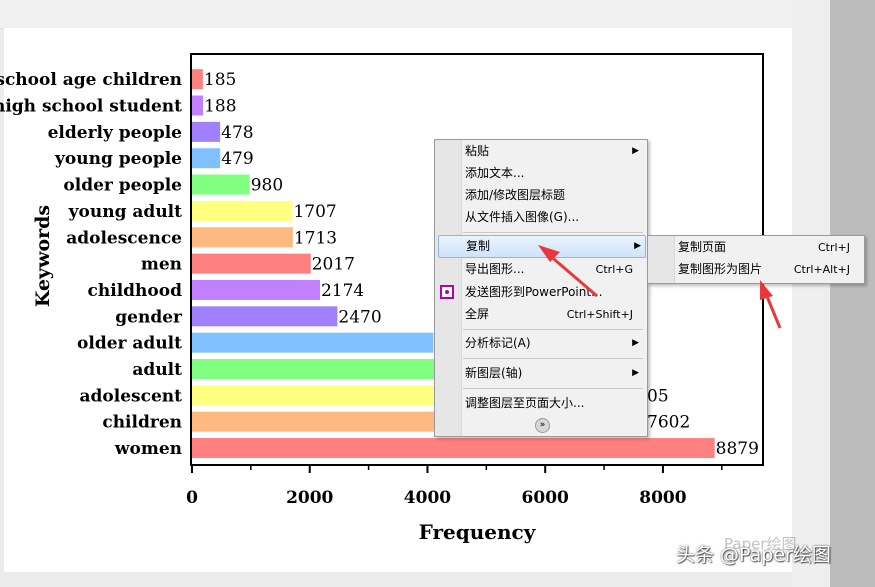  I want to click on bar-gender, so click(265, 316).